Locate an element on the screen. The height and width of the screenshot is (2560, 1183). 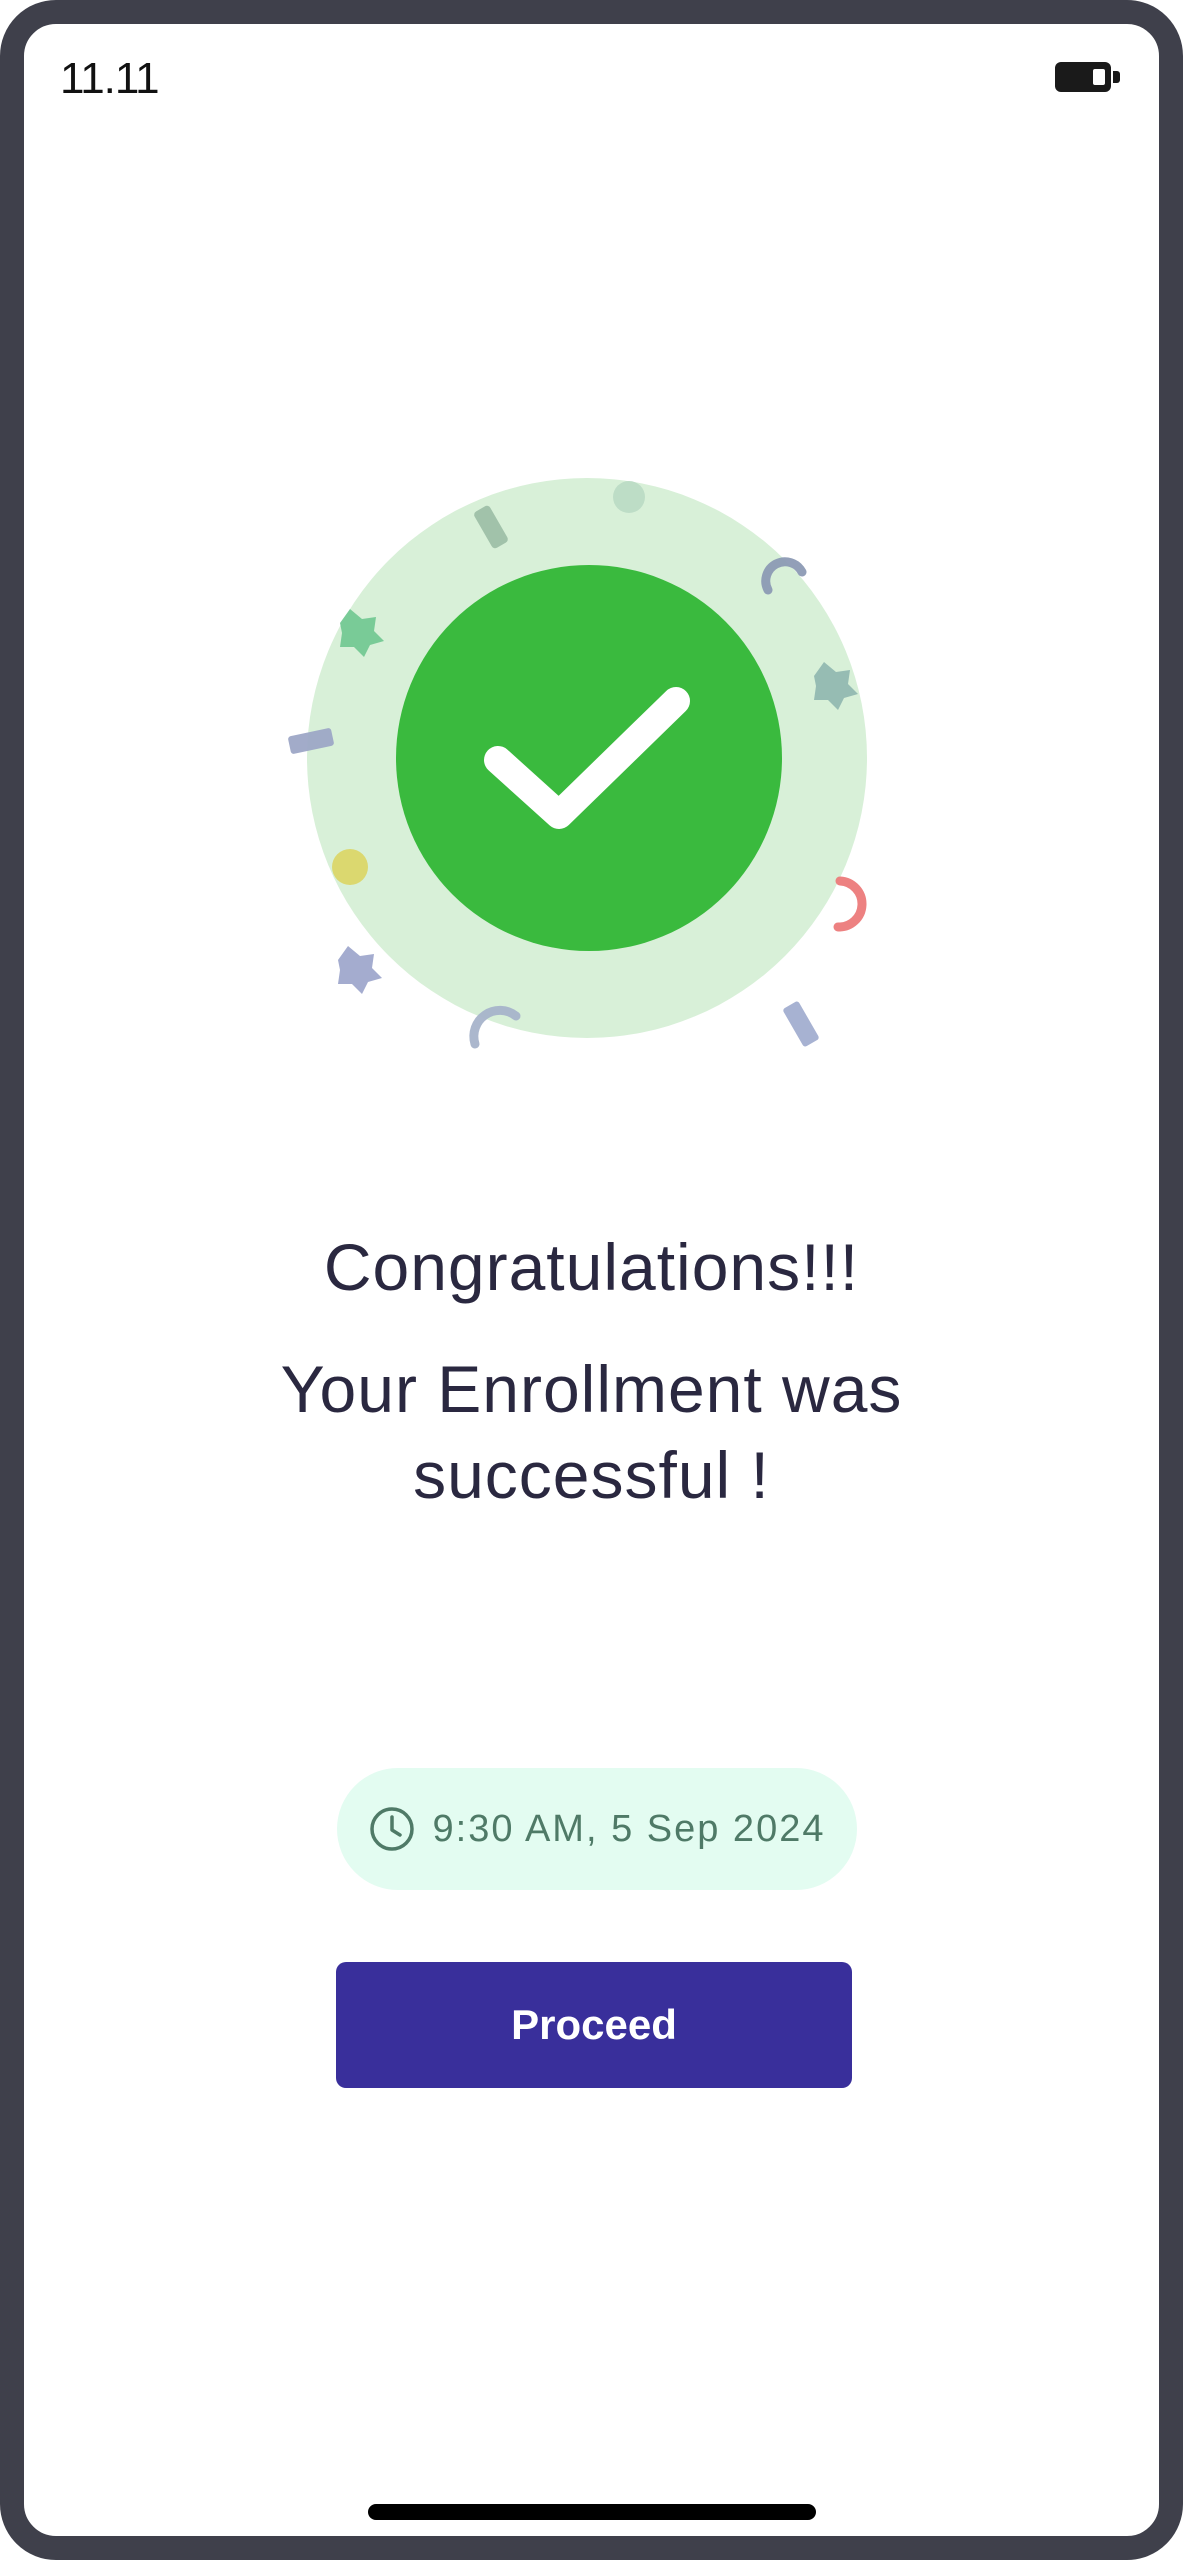
enrollment-success-message: Your Enrollment was successful ! is located at coordinates (591, 1432).